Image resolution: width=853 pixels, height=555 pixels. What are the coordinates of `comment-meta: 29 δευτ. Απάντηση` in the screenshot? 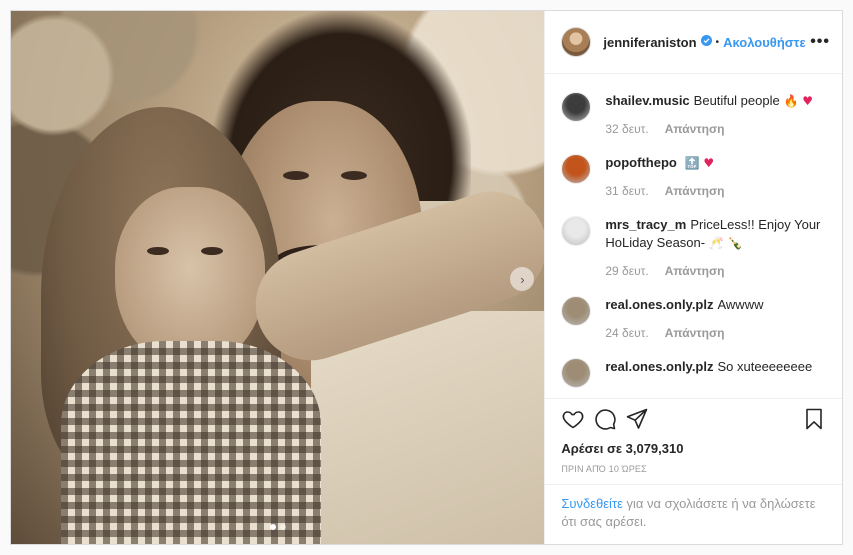 It's located at (715, 271).